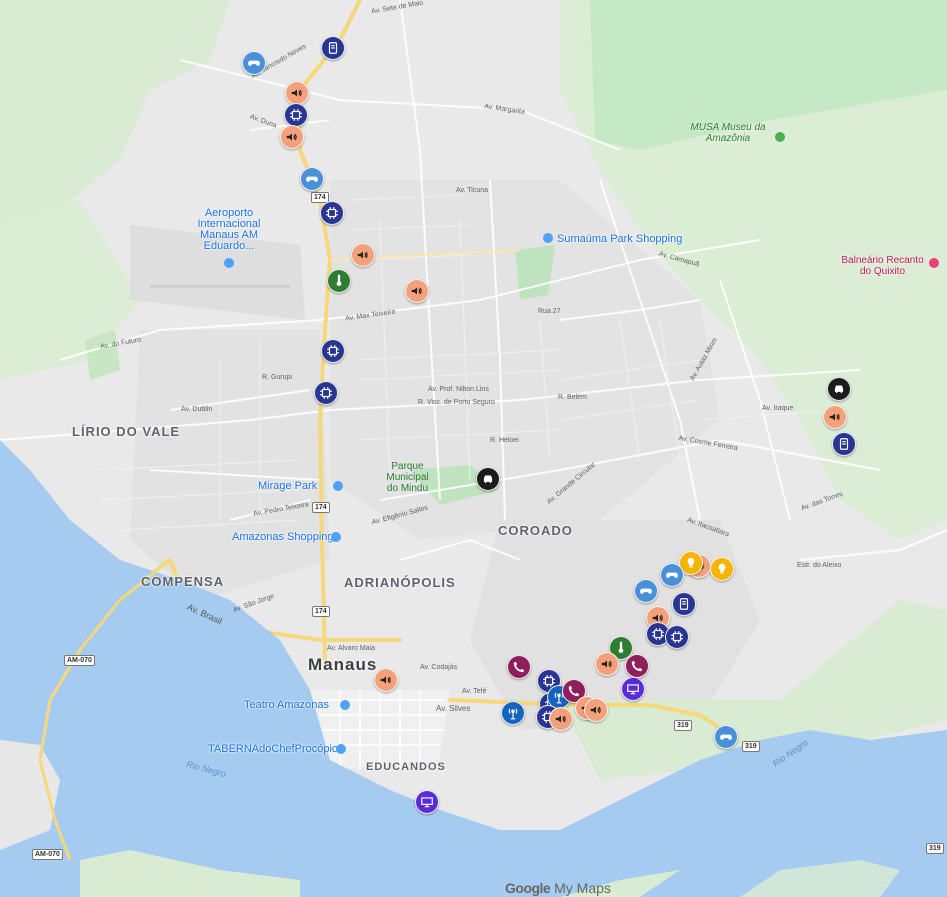 The width and height of the screenshot is (947, 897). Describe the element at coordinates (339, 281) in the screenshot. I see `map-marker-temp` at that location.